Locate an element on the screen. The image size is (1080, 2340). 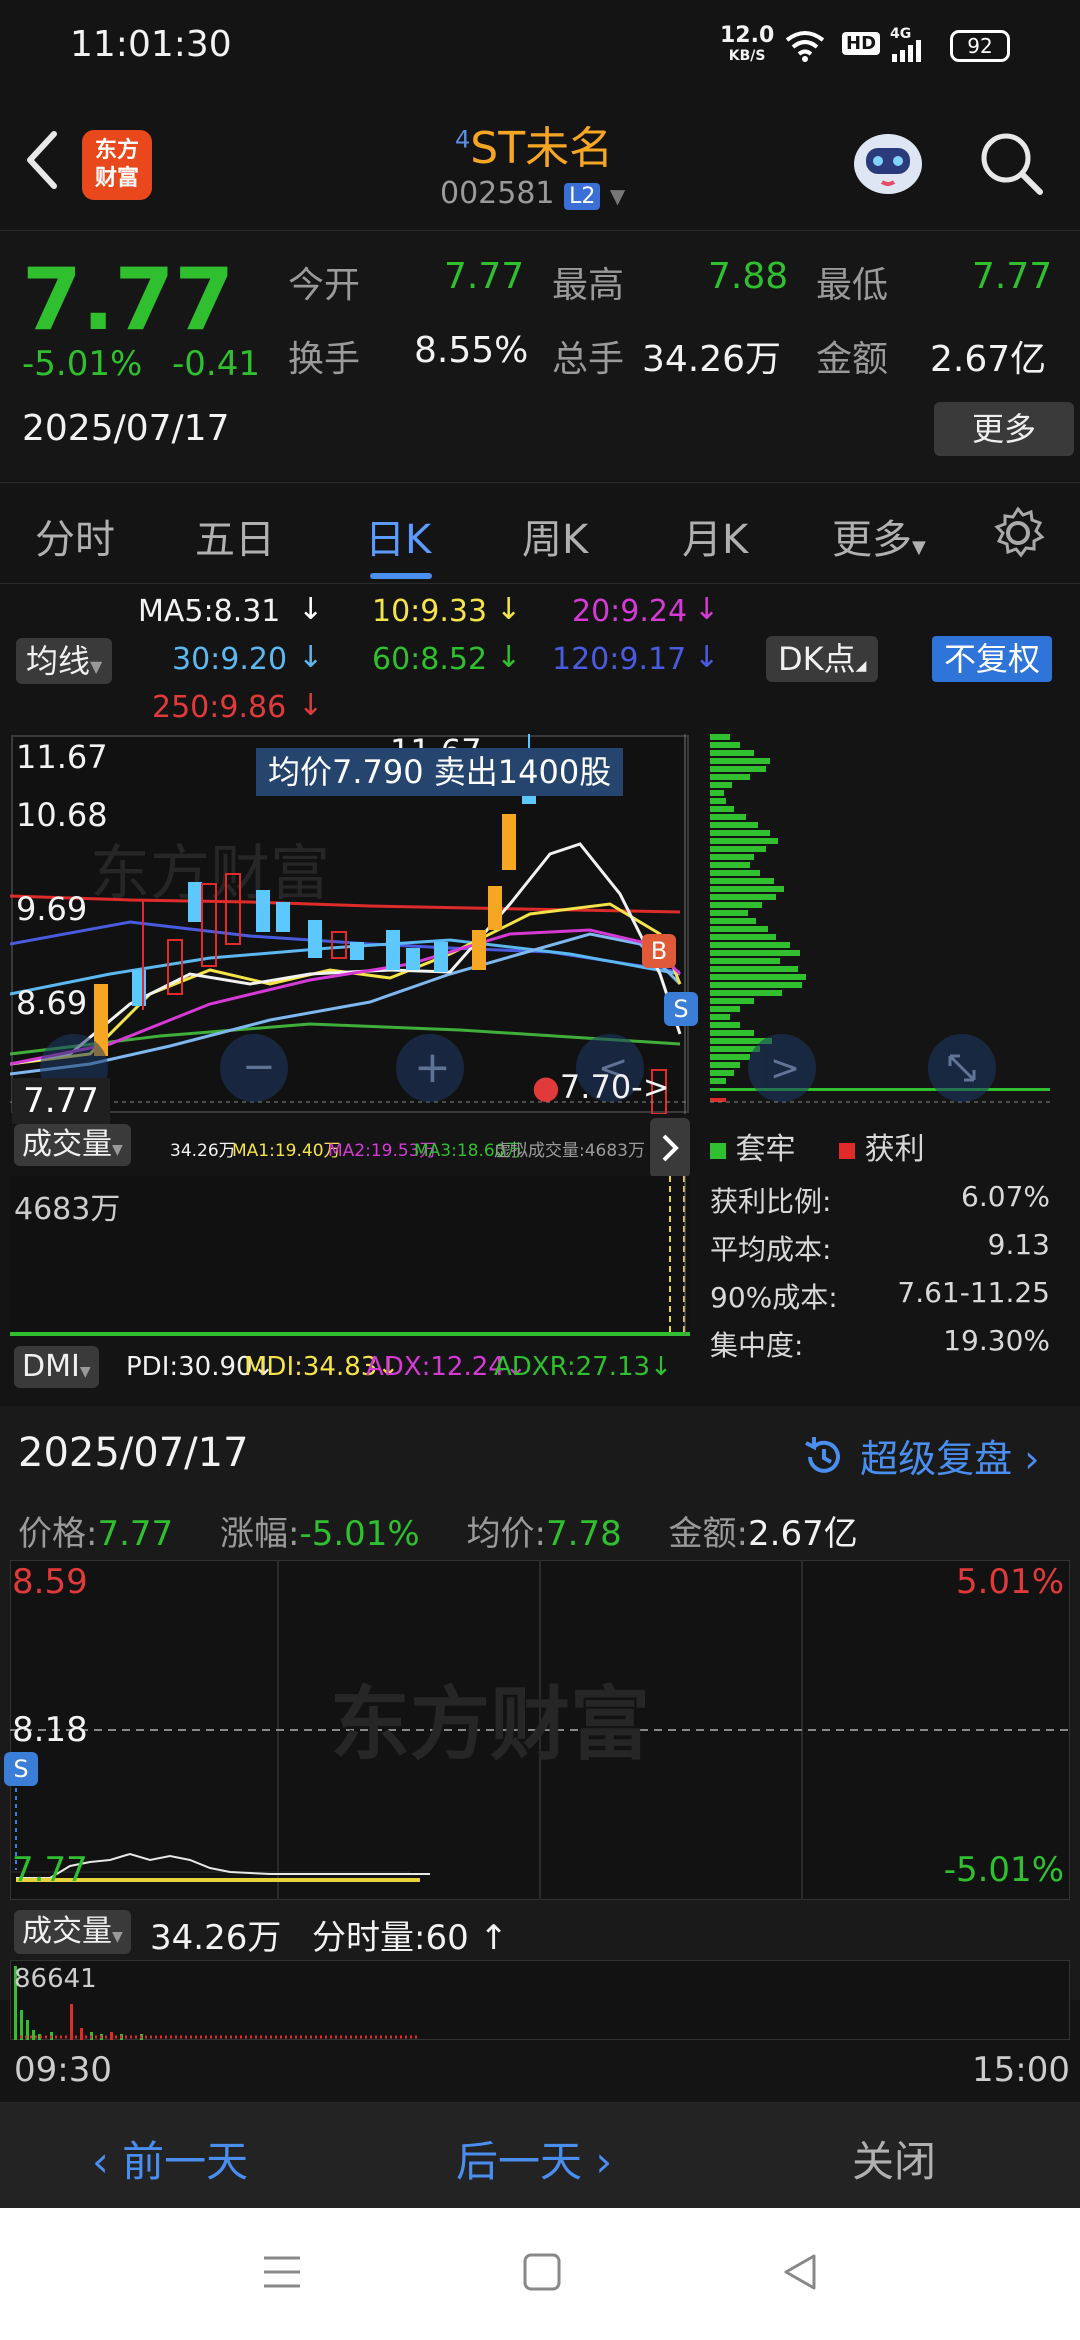
volume-y-max: 4683万 is located at coordinates (67, 1209).